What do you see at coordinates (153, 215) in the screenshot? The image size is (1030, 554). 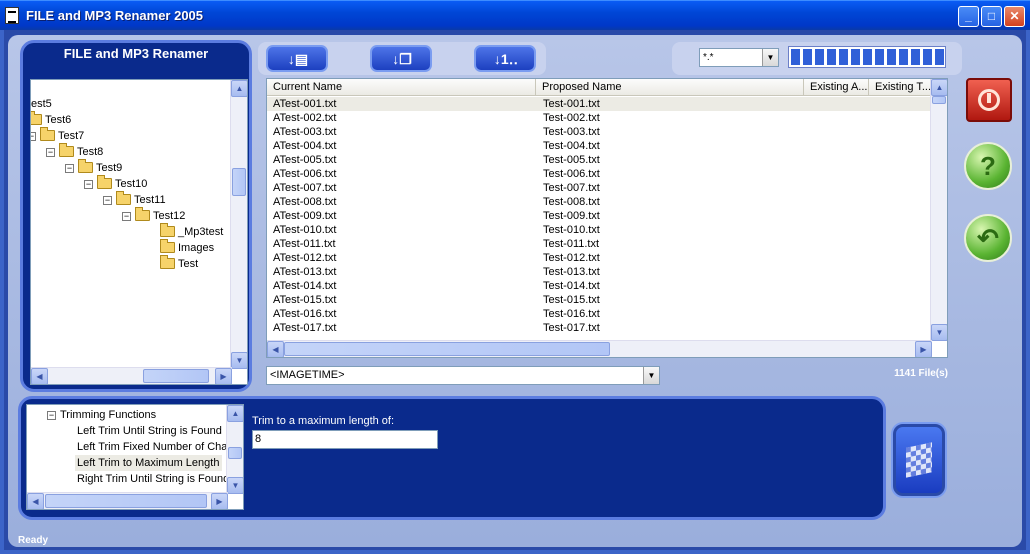 I see `tree-item: − Test12` at bounding box center [153, 215].